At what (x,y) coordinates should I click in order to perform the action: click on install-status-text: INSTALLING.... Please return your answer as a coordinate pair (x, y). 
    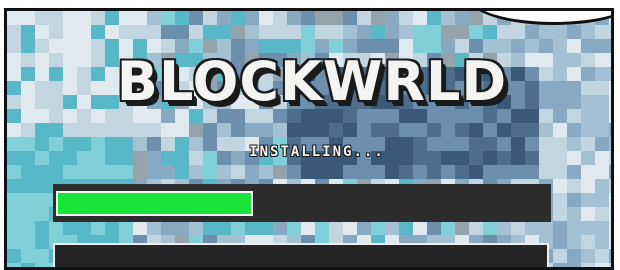
    Looking at the image, I should click on (317, 152).